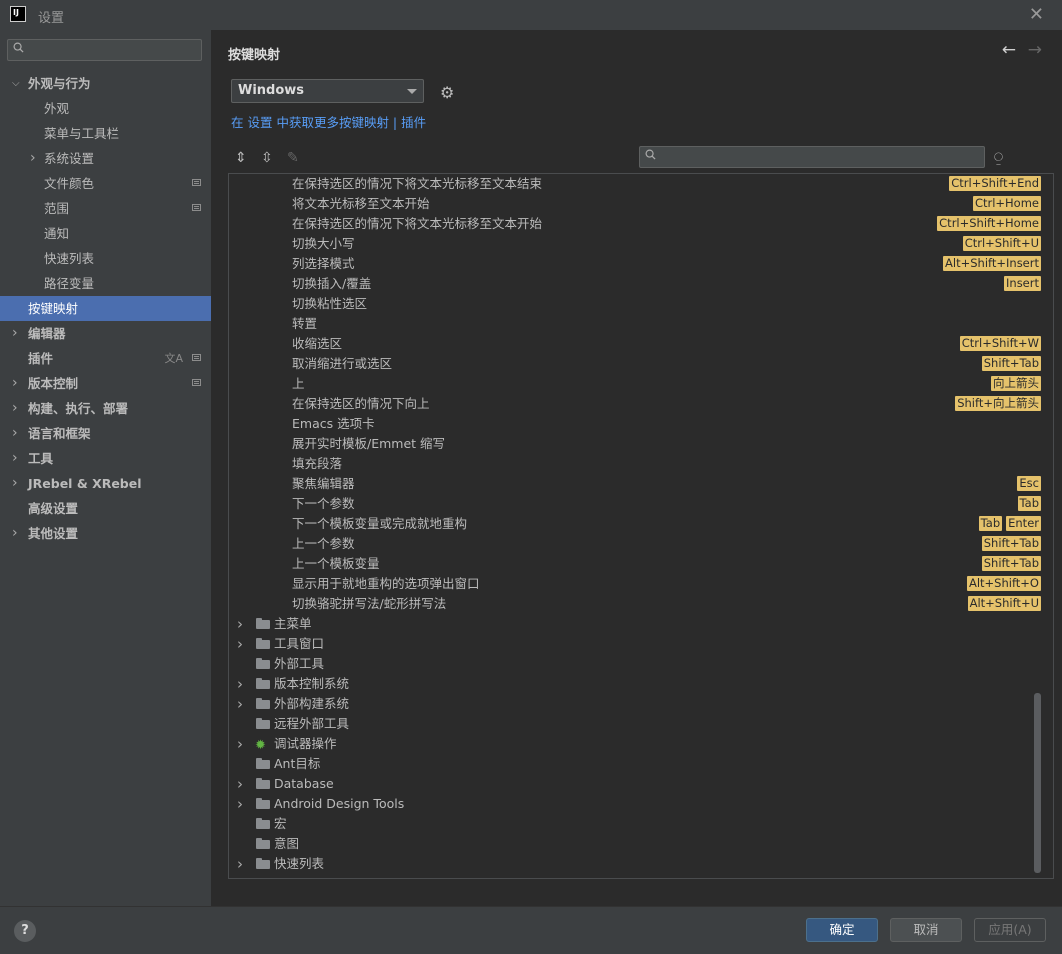 The width and height of the screenshot is (1062, 954). What do you see at coordinates (105, 233) in the screenshot?
I see `sidebar-item: 通知` at bounding box center [105, 233].